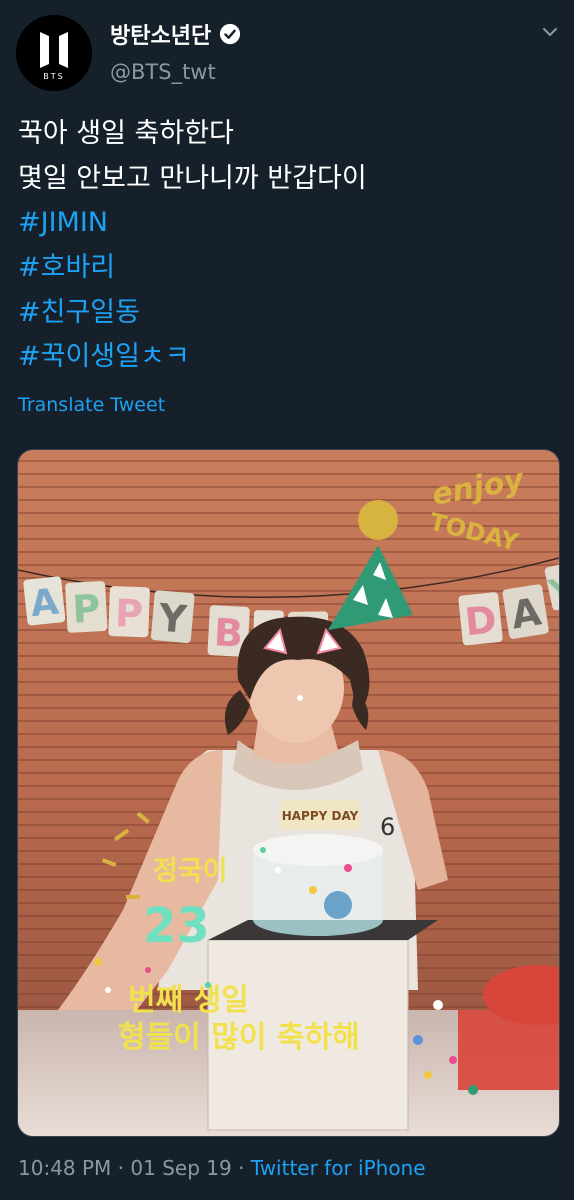 The image size is (574, 1200). I want to click on tweet-line: 꾹아 생일 축하한다, so click(126, 133).